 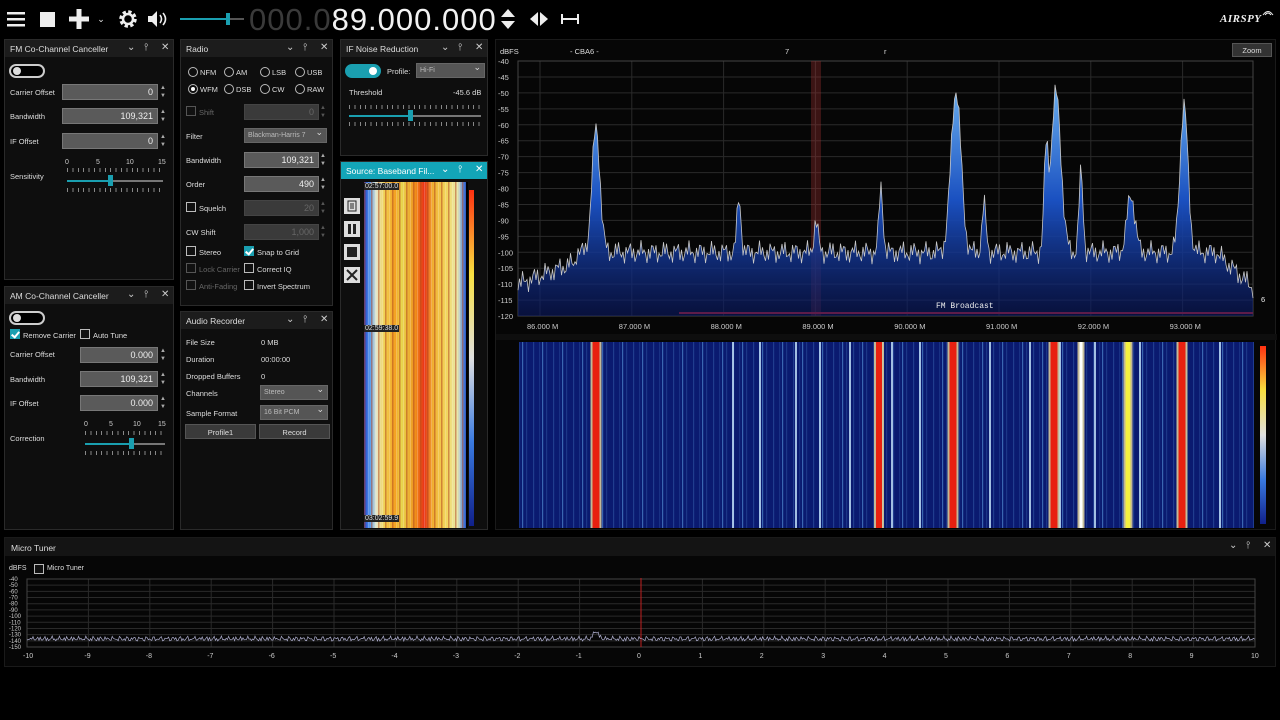 What do you see at coordinates (294, 431) in the screenshot?
I see `record-button: Record` at bounding box center [294, 431].